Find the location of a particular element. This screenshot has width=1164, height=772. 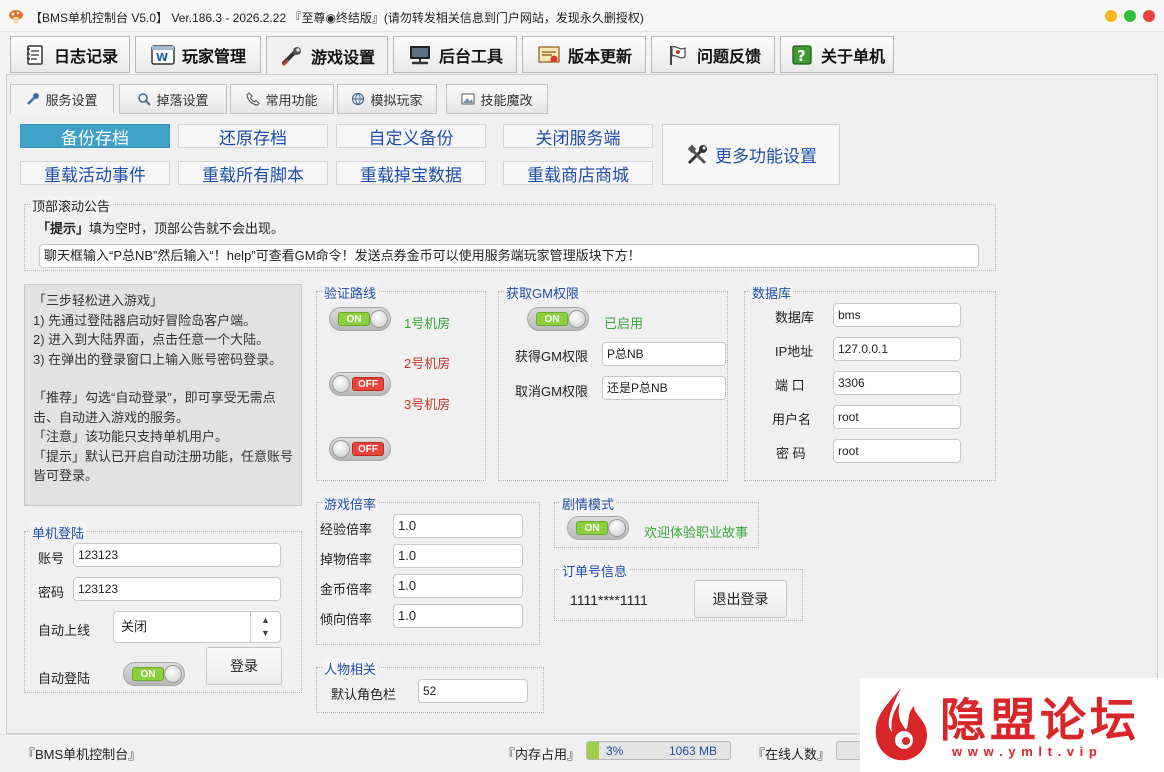

guide-line: 2) 进入到大陆界面，点击任意一个大陆。 is located at coordinates (151, 339).